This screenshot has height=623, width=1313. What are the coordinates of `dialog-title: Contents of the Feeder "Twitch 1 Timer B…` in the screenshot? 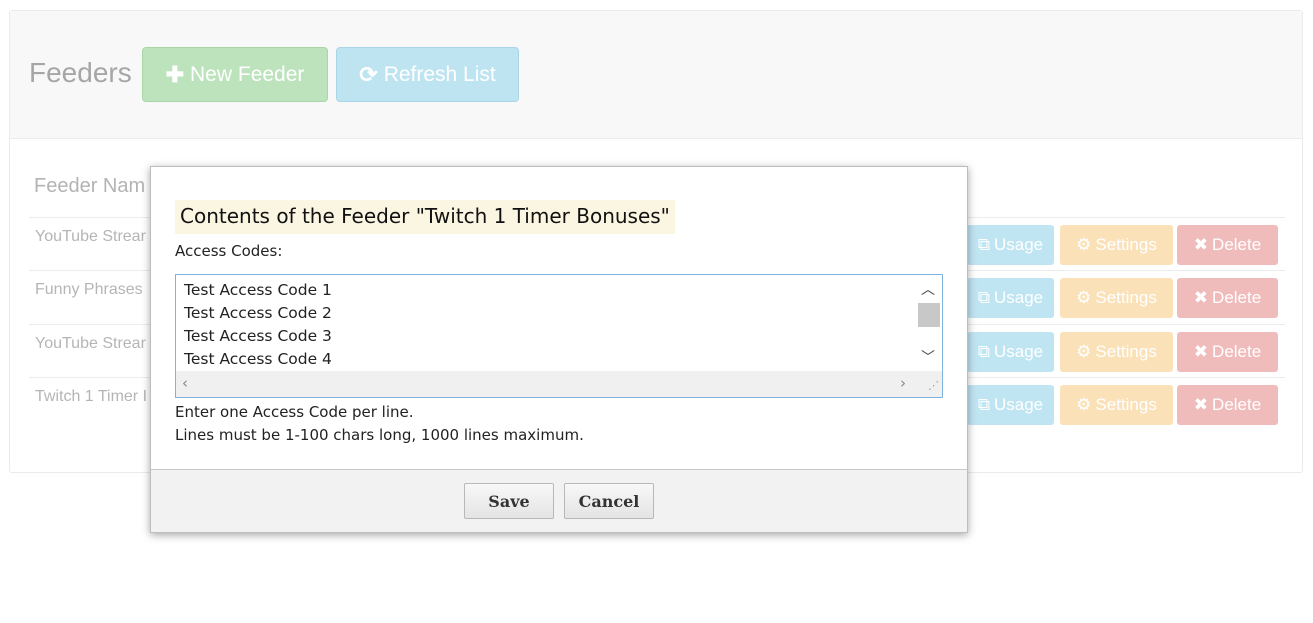 It's located at (425, 217).